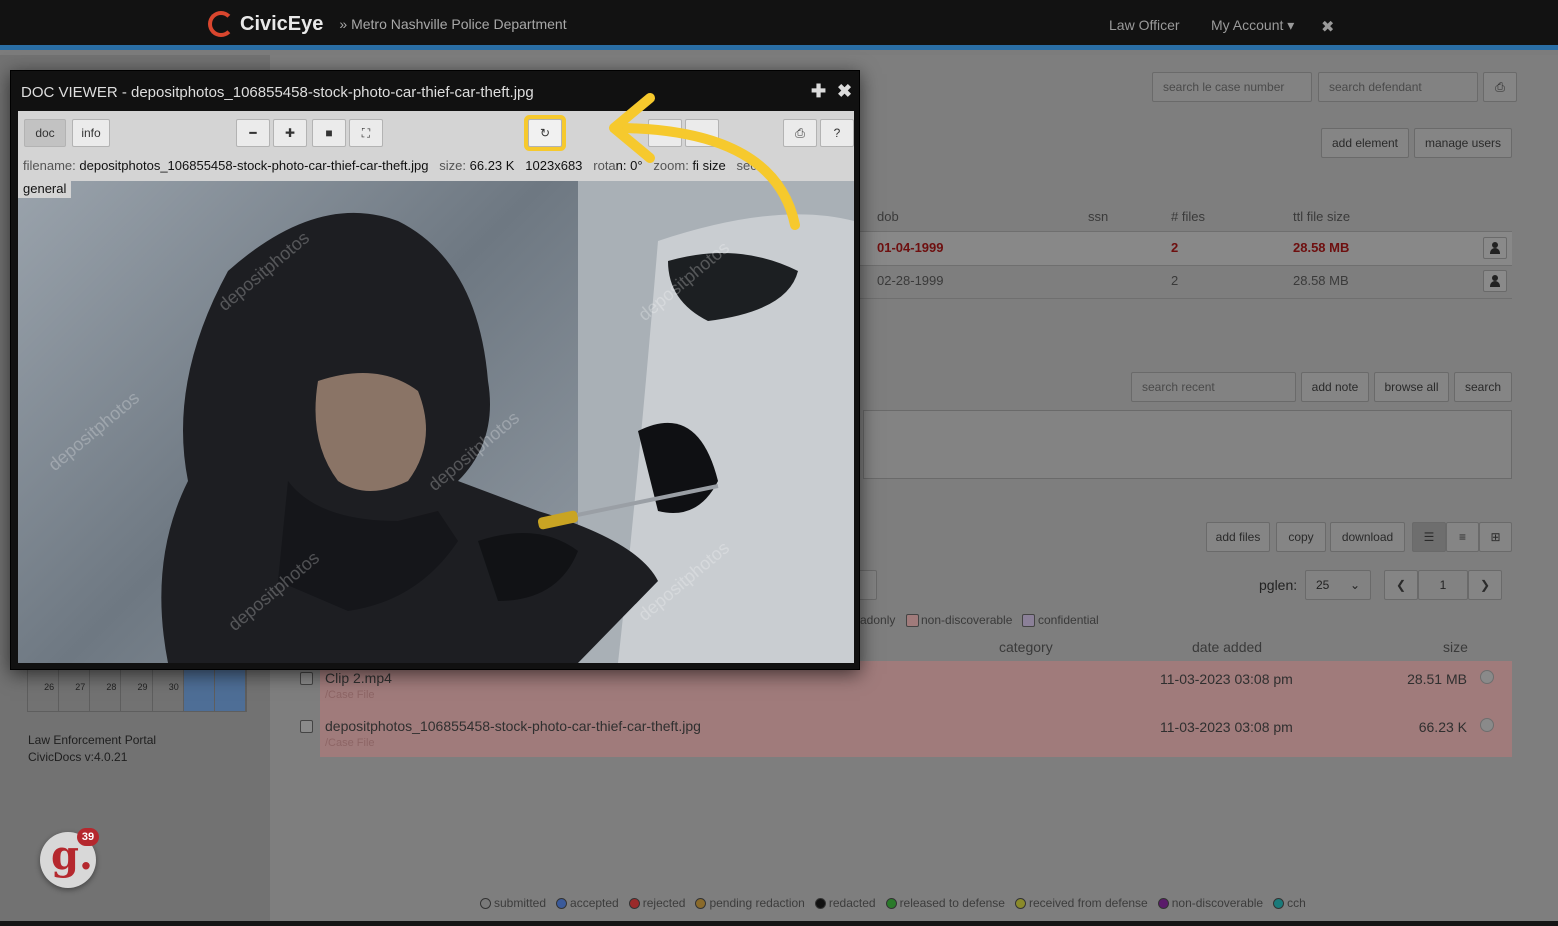 This screenshot has width=1558, height=926. I want to click on zoom-in-button: ✚, so click(290, 133).